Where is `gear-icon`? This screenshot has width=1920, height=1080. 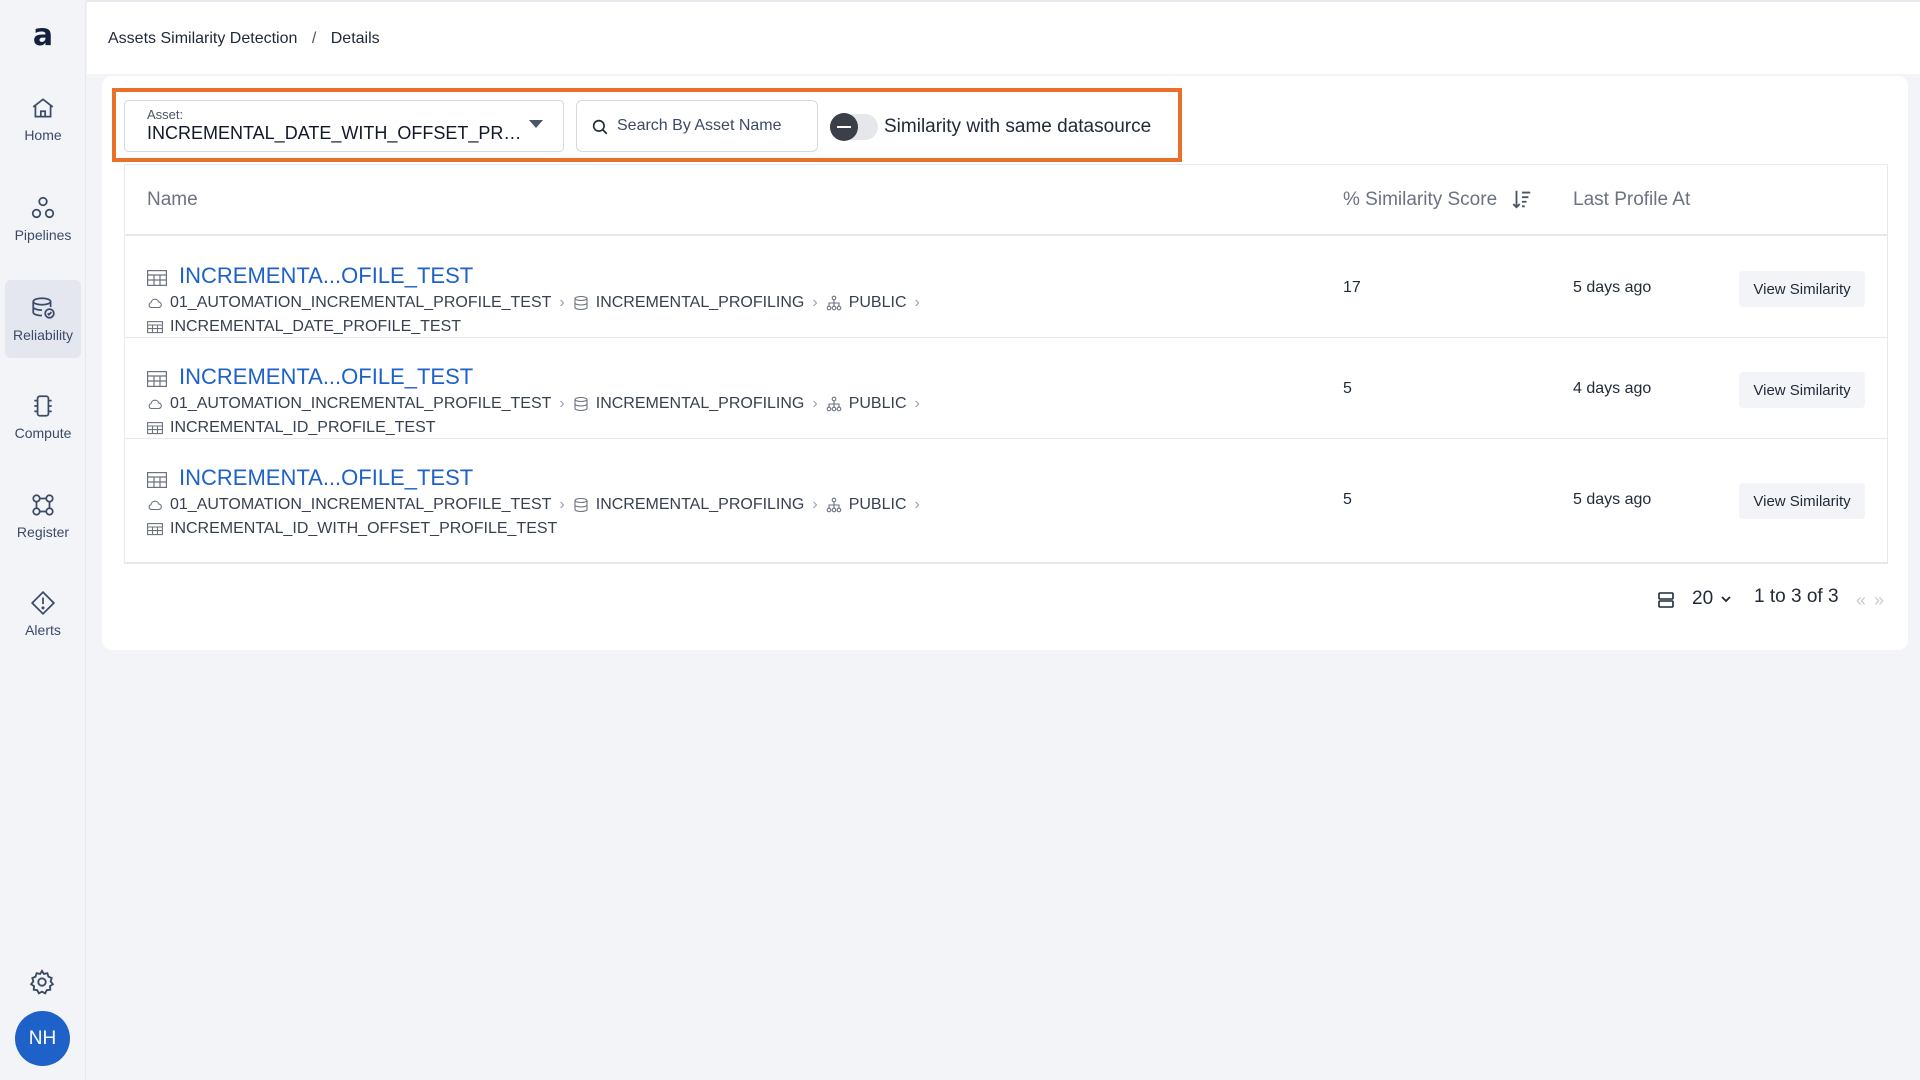 gear-icon is located at coordinates (42, 982).